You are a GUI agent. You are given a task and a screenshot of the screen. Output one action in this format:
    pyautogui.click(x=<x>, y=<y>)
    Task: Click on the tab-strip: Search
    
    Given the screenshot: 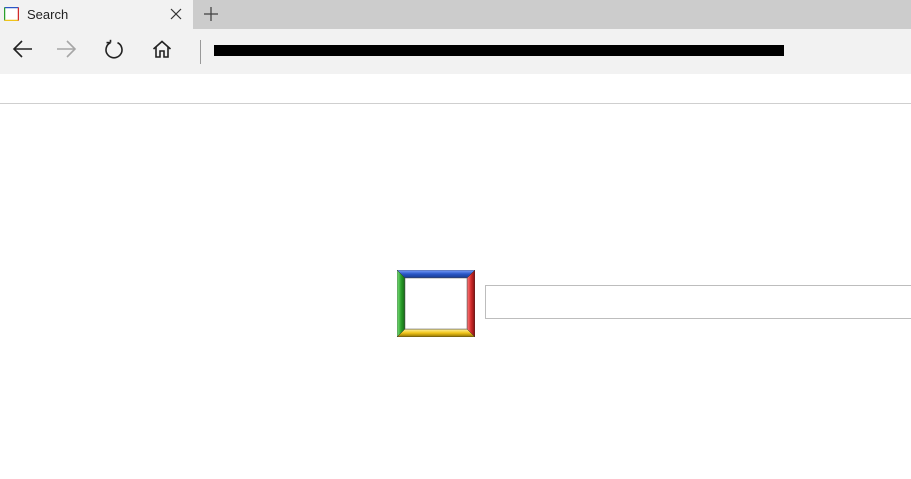 What is the action you would take?
    pyautogui.click(x=455, y=14)
    